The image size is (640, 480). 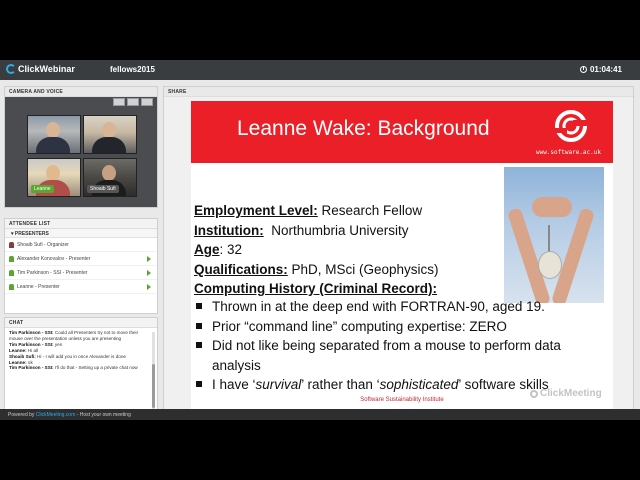 I want to click on bullet-emphasis: survival, so click(x=278, y=384).